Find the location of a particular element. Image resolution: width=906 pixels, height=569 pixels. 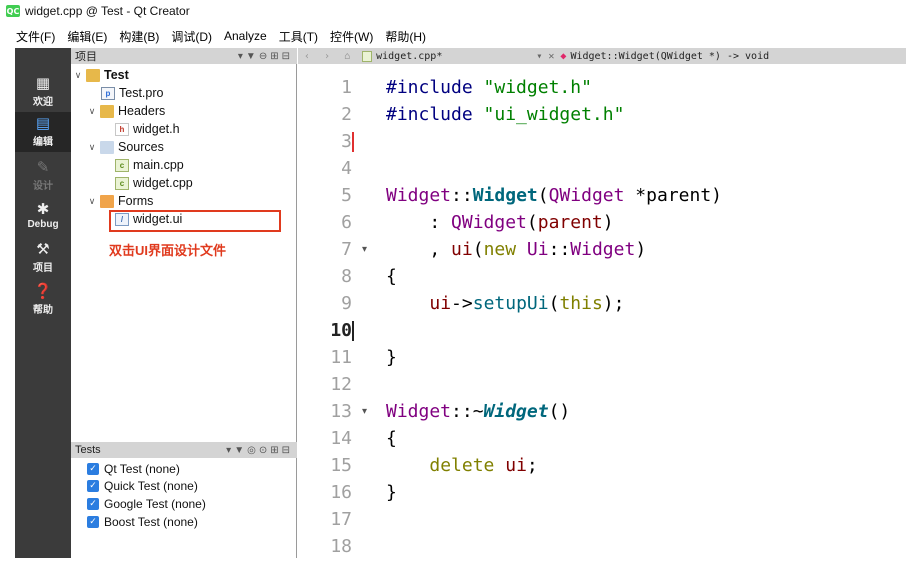

line-number: 12 is located at coordinates (341, 384).